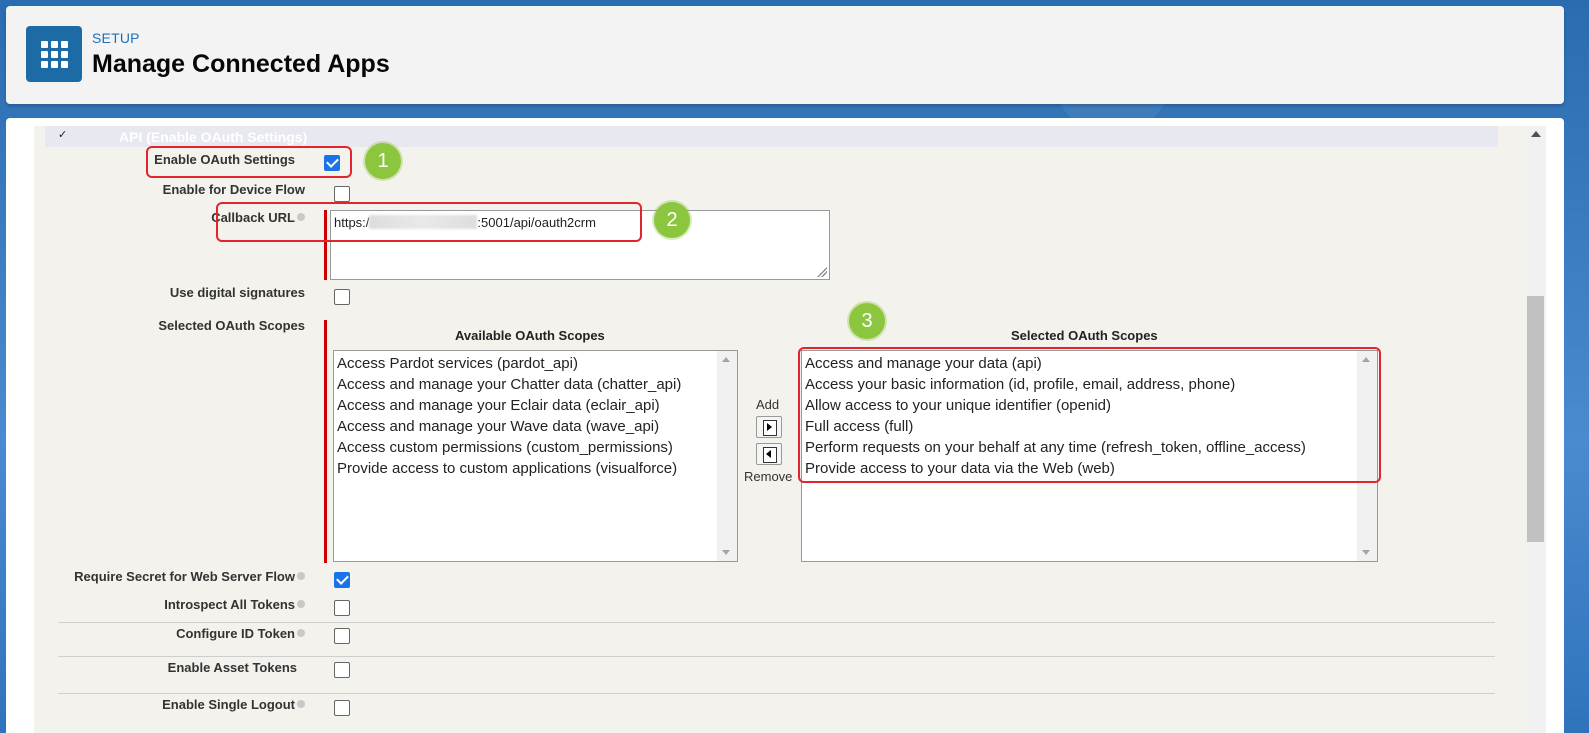 The width and height of the screenshot is (1589, 733). What do you see at coordinates (785, 55) in the screenshot?
I see `page-header: SETUP Manage Connected Apps` at bounding box center [785, 55].